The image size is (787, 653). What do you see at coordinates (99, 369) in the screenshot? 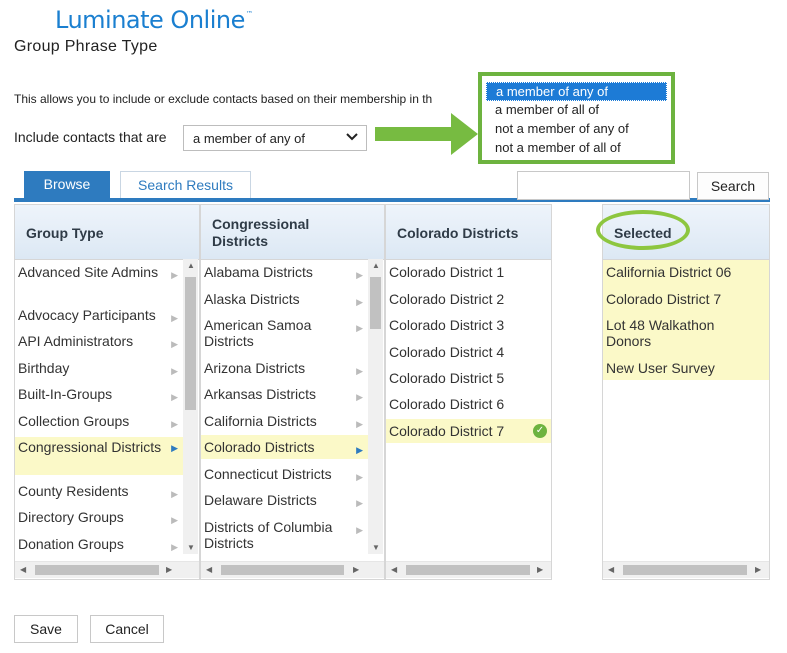
I see `list-item: Birthday ▶` at bounding box center [99, 369].